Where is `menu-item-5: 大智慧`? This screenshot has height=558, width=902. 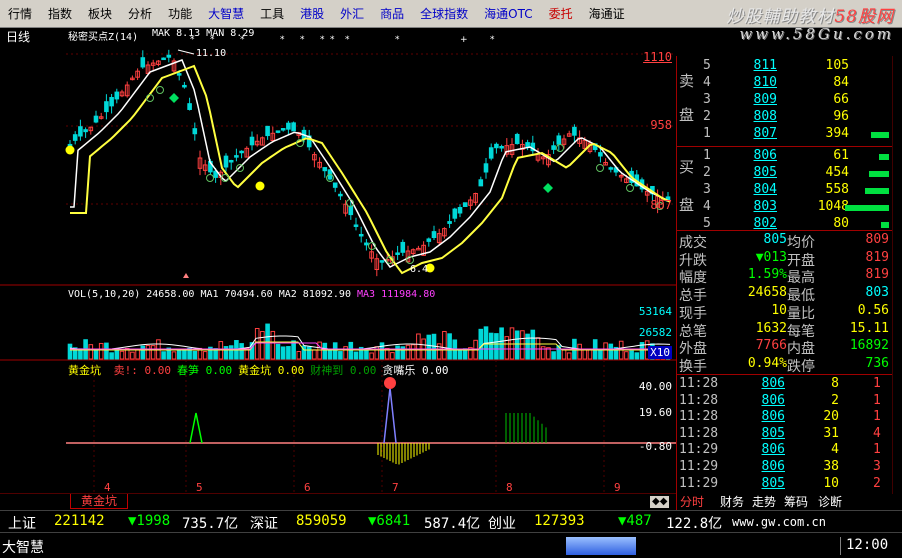 menu-item-5: 大智慧 is located at coordinates (226, 14).